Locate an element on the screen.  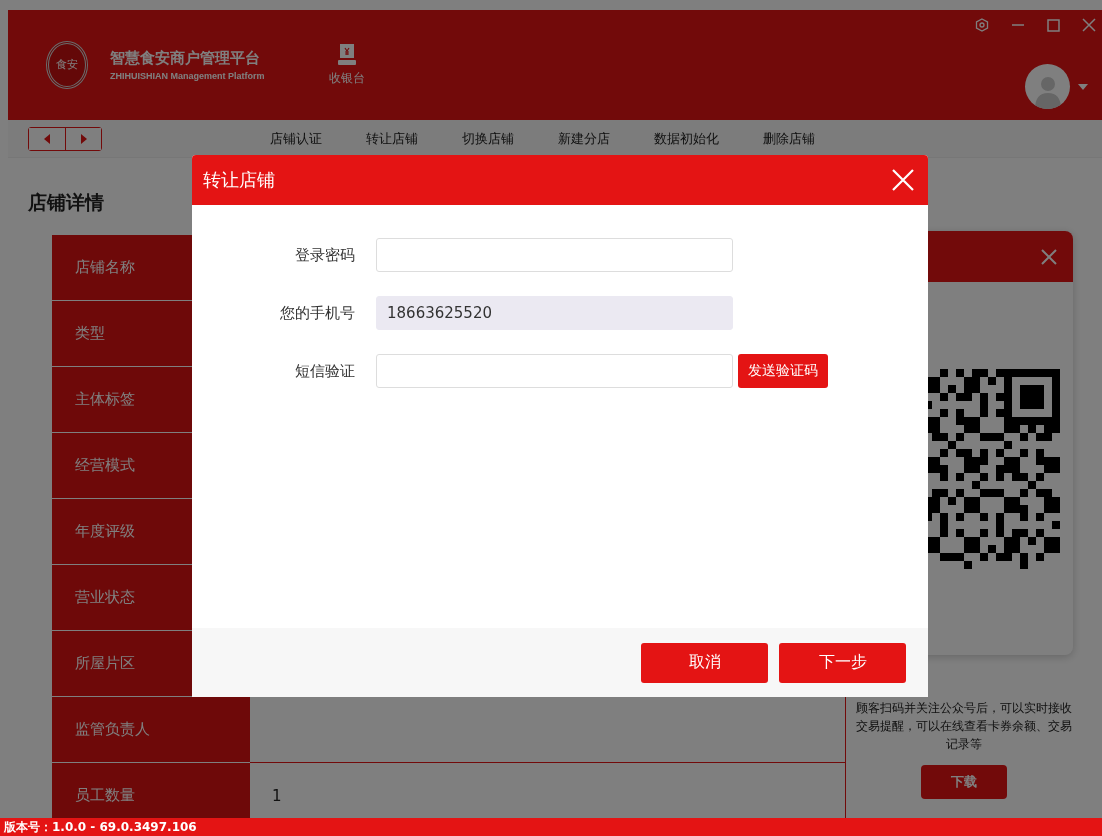
field-label: 短信验证 is located at coordinates (324, 371).